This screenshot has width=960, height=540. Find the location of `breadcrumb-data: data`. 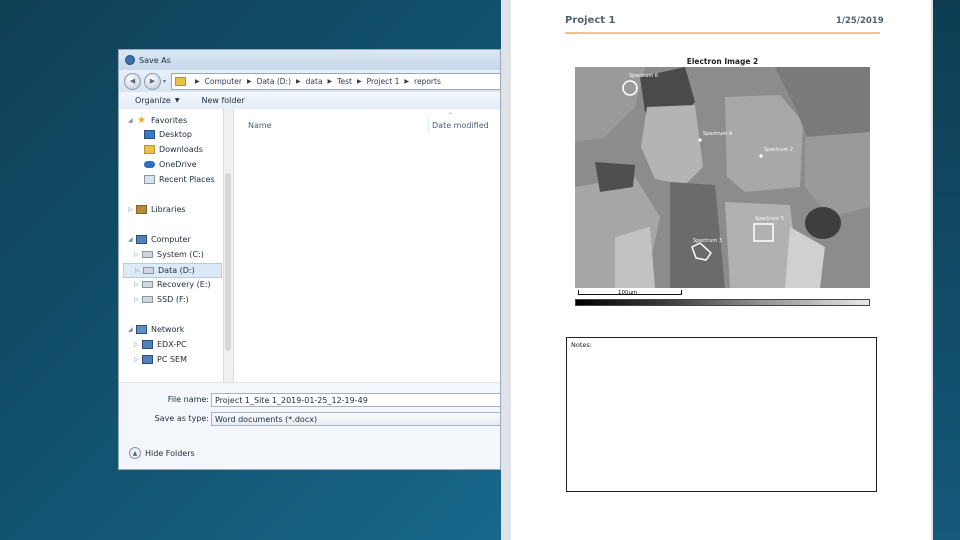

breadcrumb-data: data is located at coordinates (314, 81).